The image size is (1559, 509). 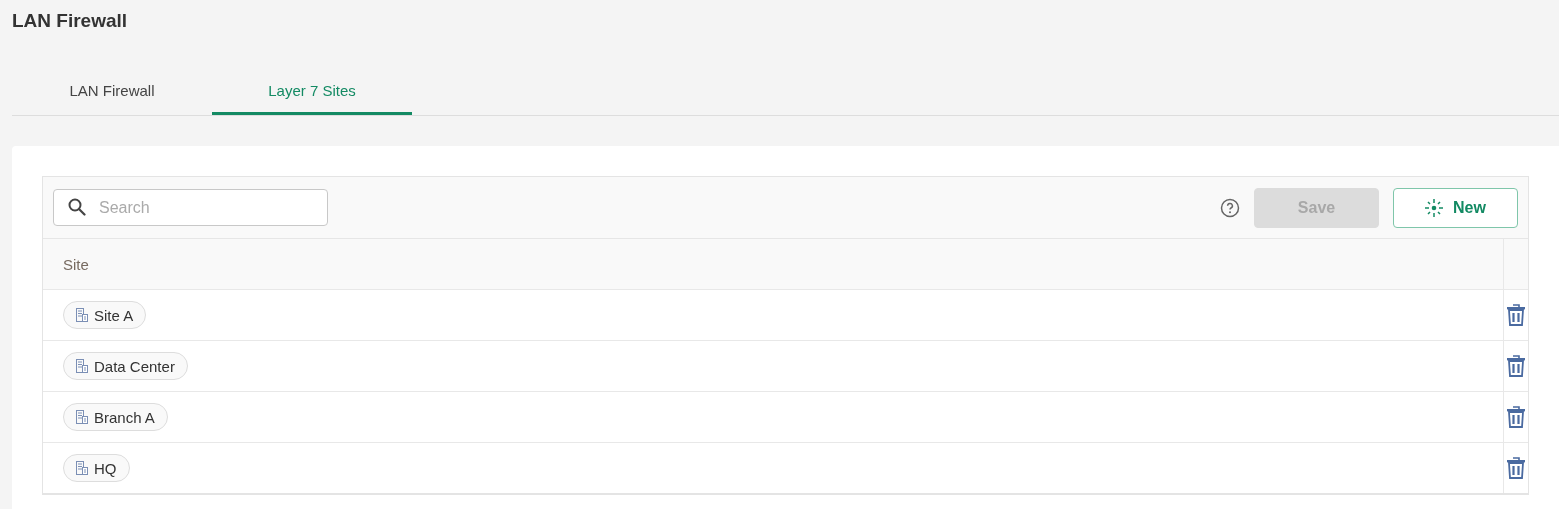 I want to click on tab: Layer 7 Sites, so click(x=312, y=95).